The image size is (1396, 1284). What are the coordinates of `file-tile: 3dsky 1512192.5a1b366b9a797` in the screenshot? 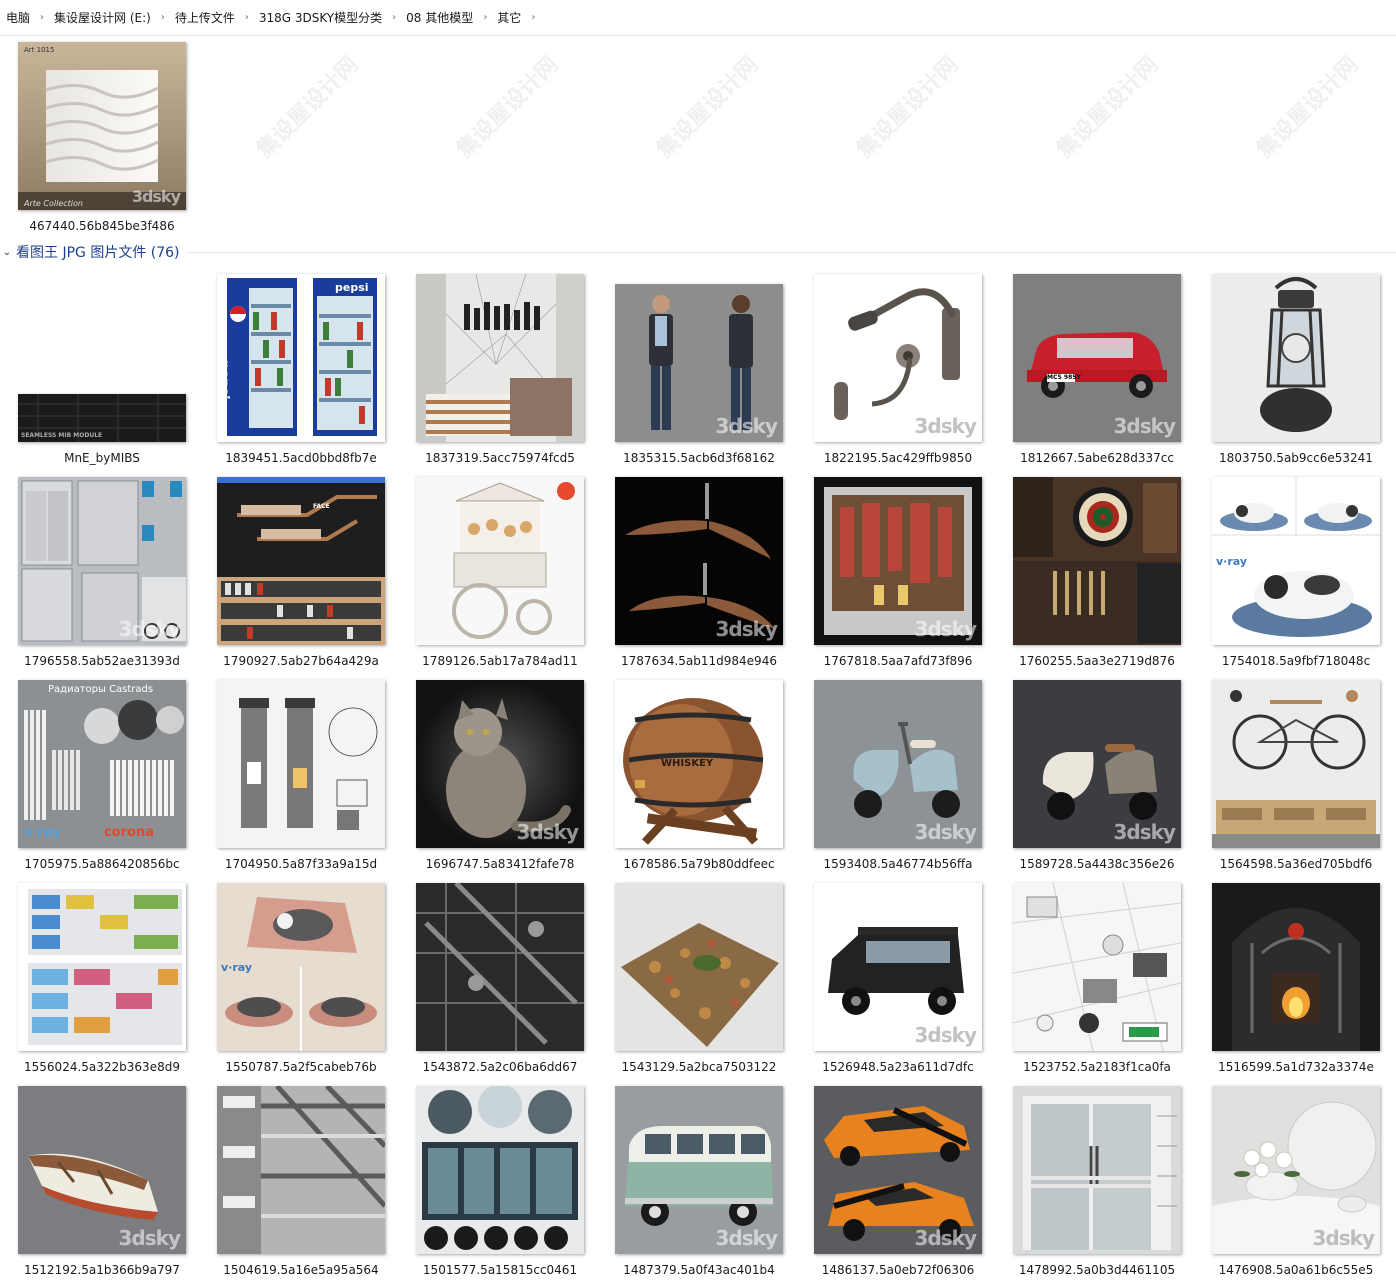 It's located at (98, 1184).